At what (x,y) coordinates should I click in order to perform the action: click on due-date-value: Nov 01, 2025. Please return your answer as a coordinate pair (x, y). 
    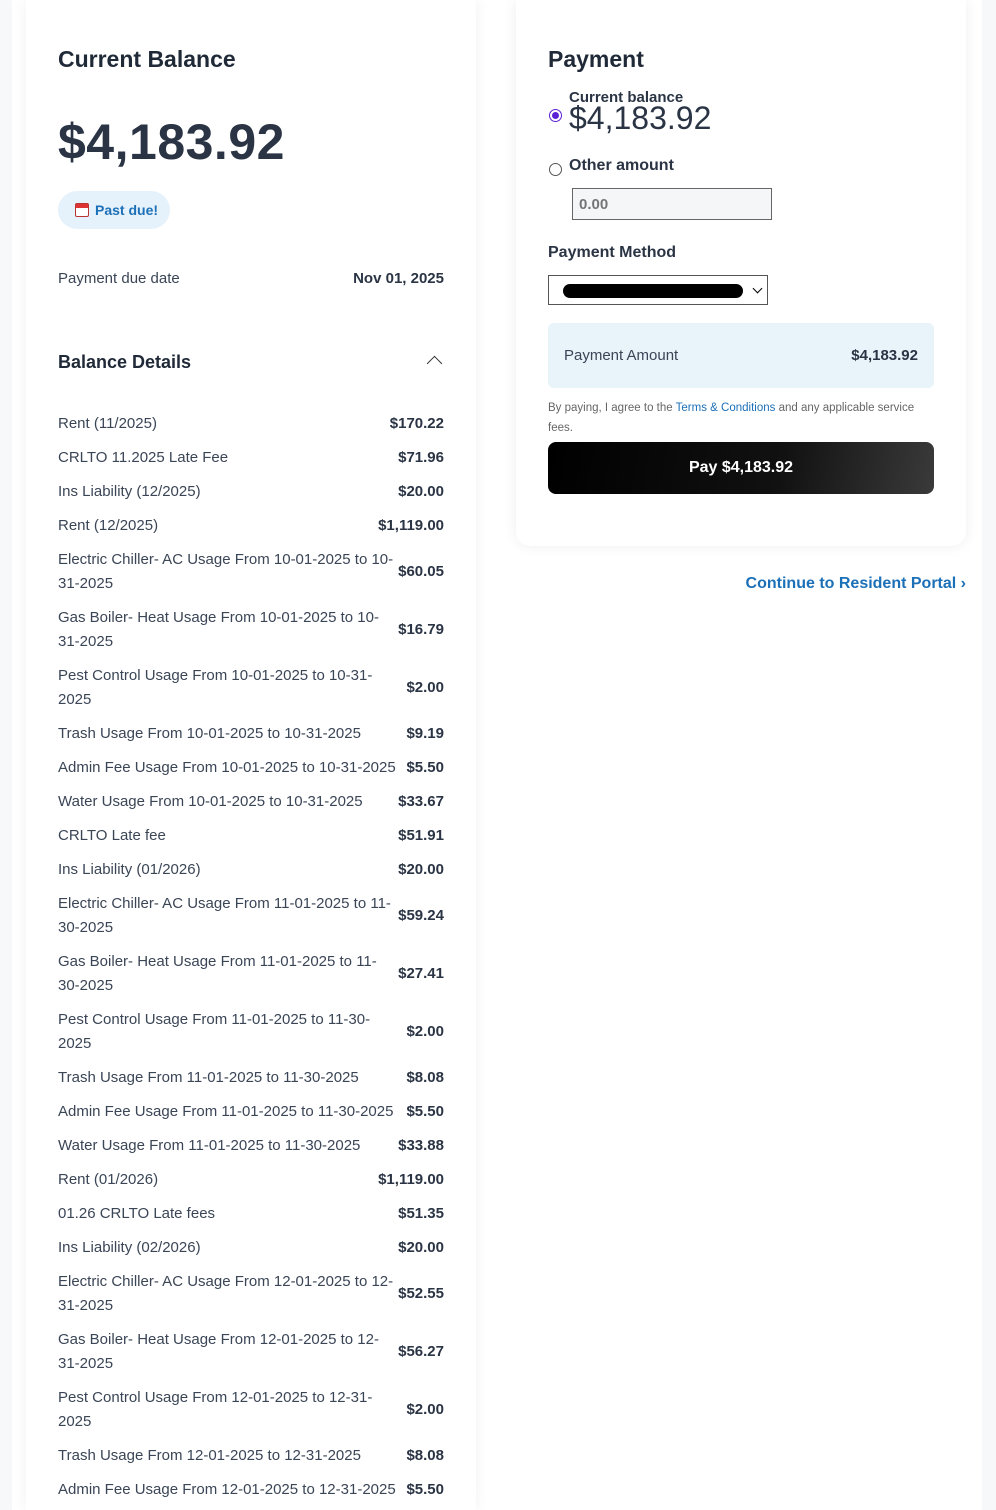
    Looking at the image, I should click on (398, 278).